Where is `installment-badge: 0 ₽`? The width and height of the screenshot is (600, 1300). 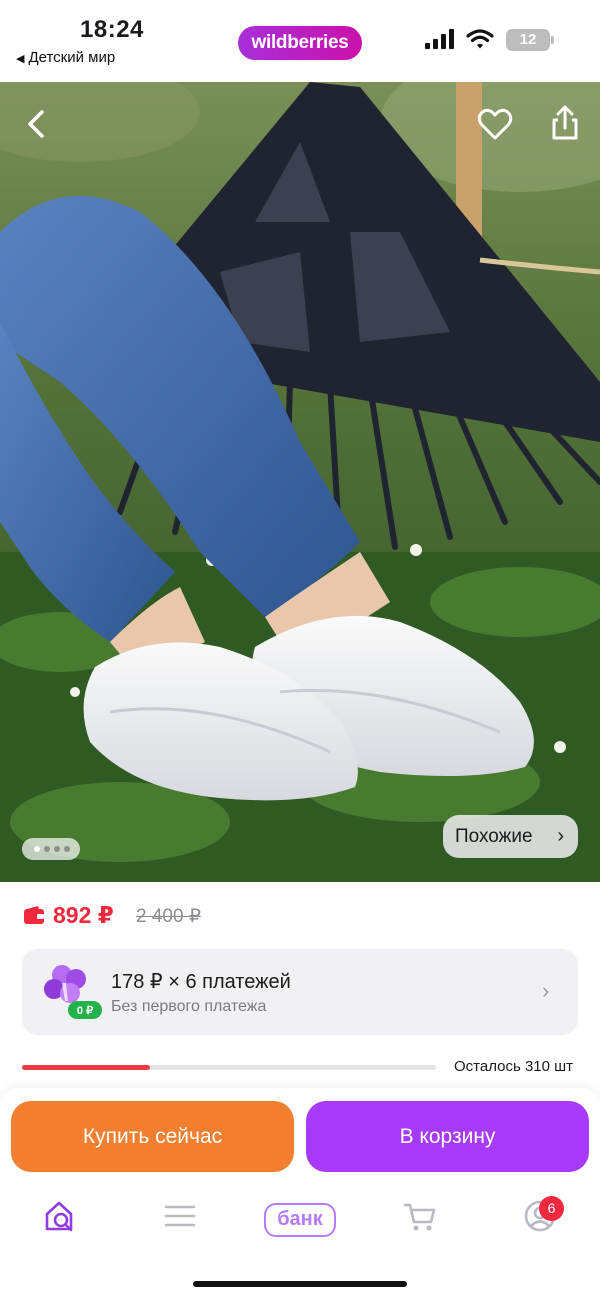
installment-badge: 0 ₽ is located at coordinates (85, 1011).